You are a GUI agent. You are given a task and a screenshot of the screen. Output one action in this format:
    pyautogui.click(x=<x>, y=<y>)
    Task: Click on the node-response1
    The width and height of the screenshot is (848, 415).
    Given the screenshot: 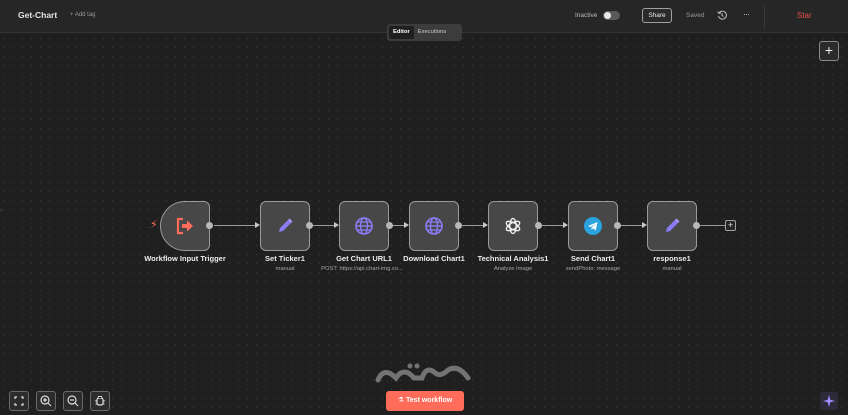 What is the action you would take?
    pyautogui.click(x=672, y=226)
    